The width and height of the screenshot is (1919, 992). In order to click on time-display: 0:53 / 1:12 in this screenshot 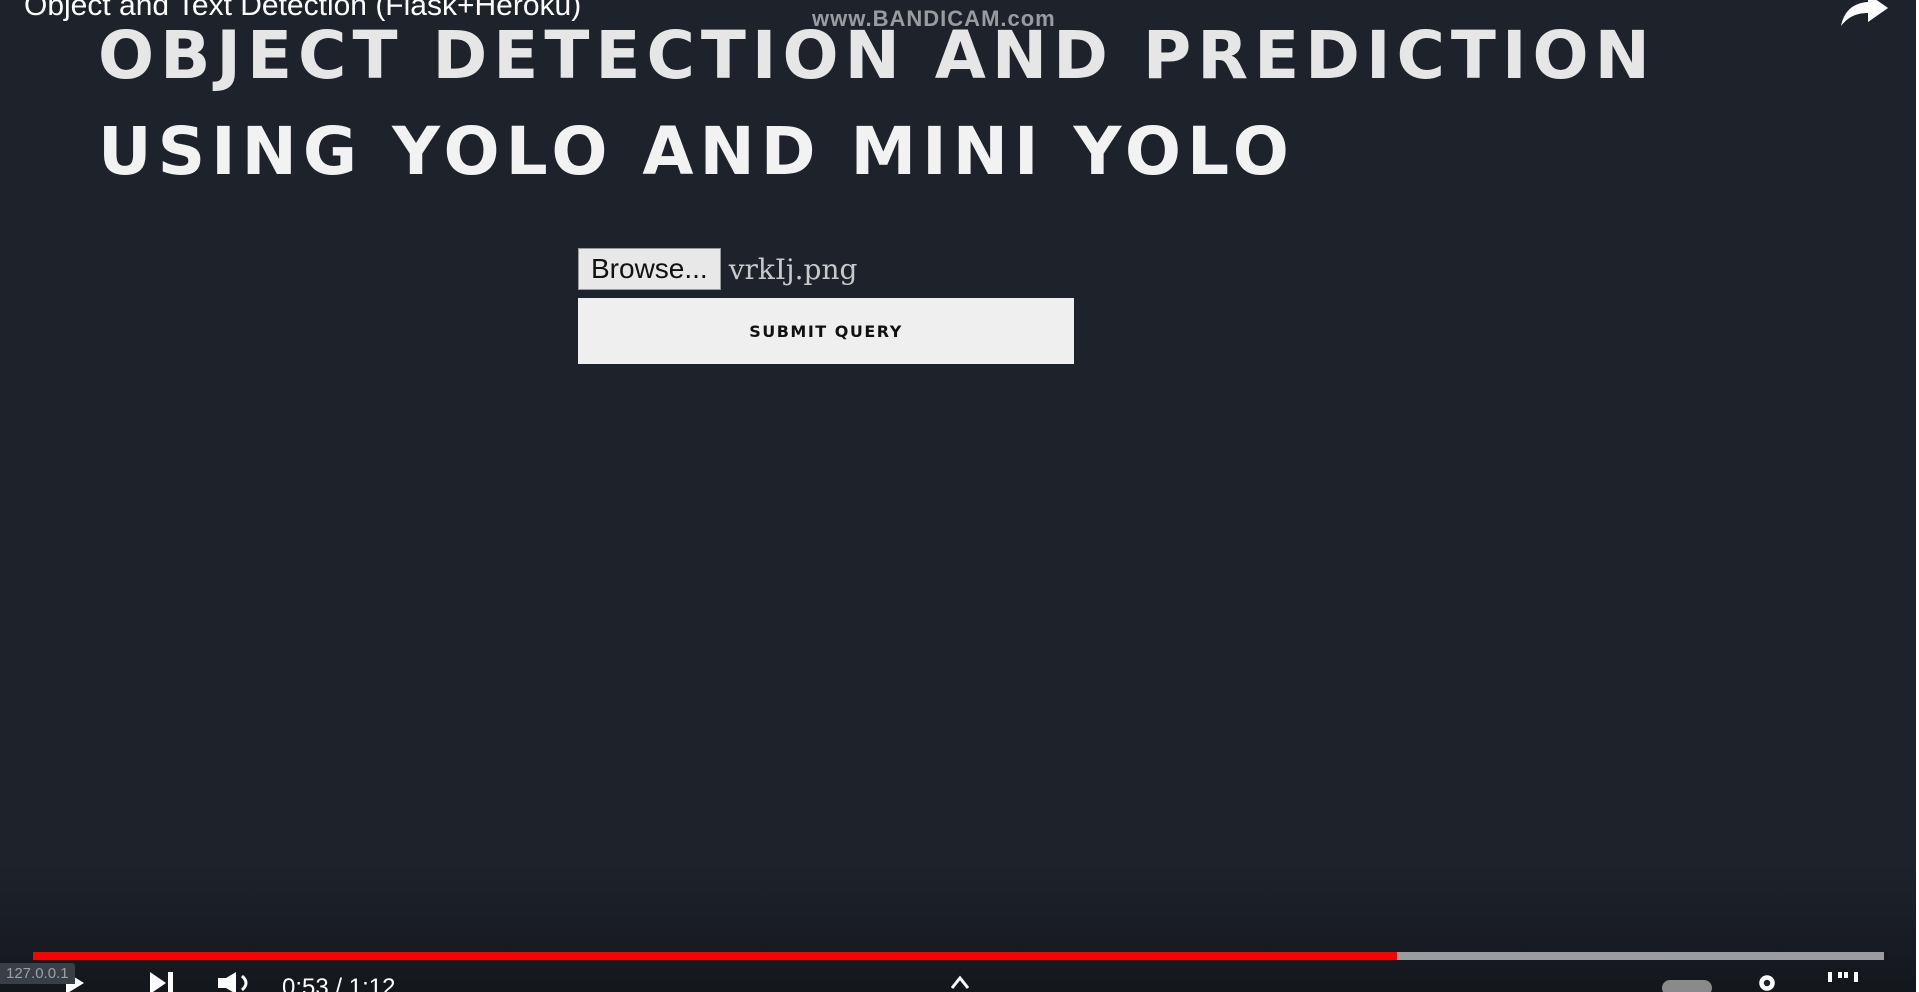, I will do `click(339, 983)`.